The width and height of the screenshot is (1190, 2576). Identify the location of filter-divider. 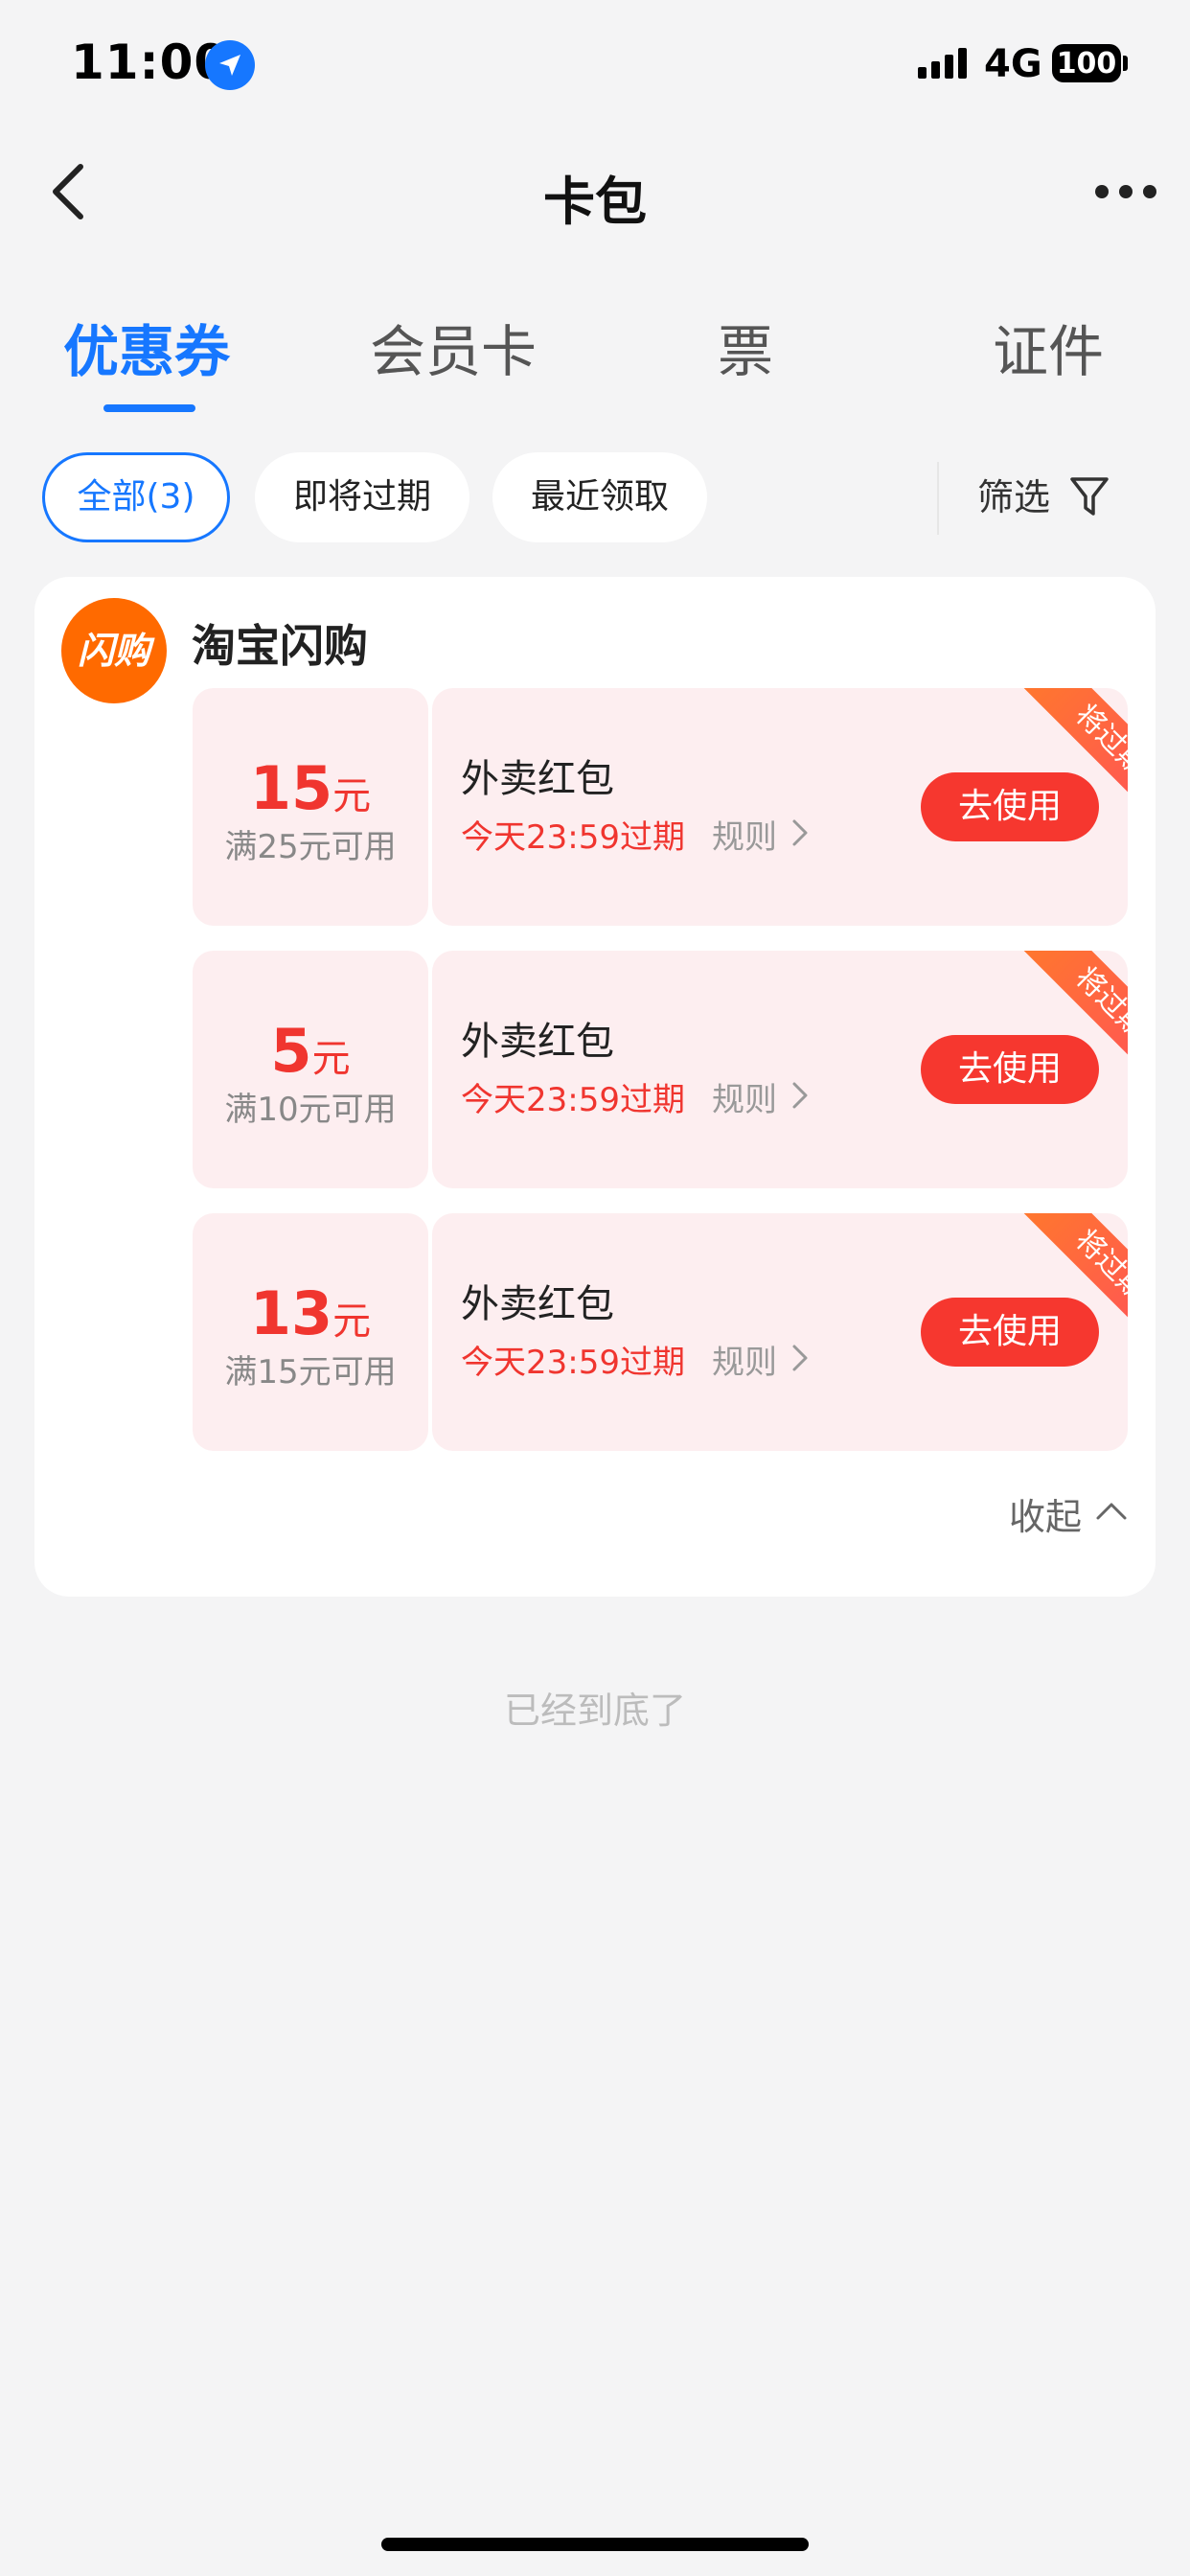
(938, 498).